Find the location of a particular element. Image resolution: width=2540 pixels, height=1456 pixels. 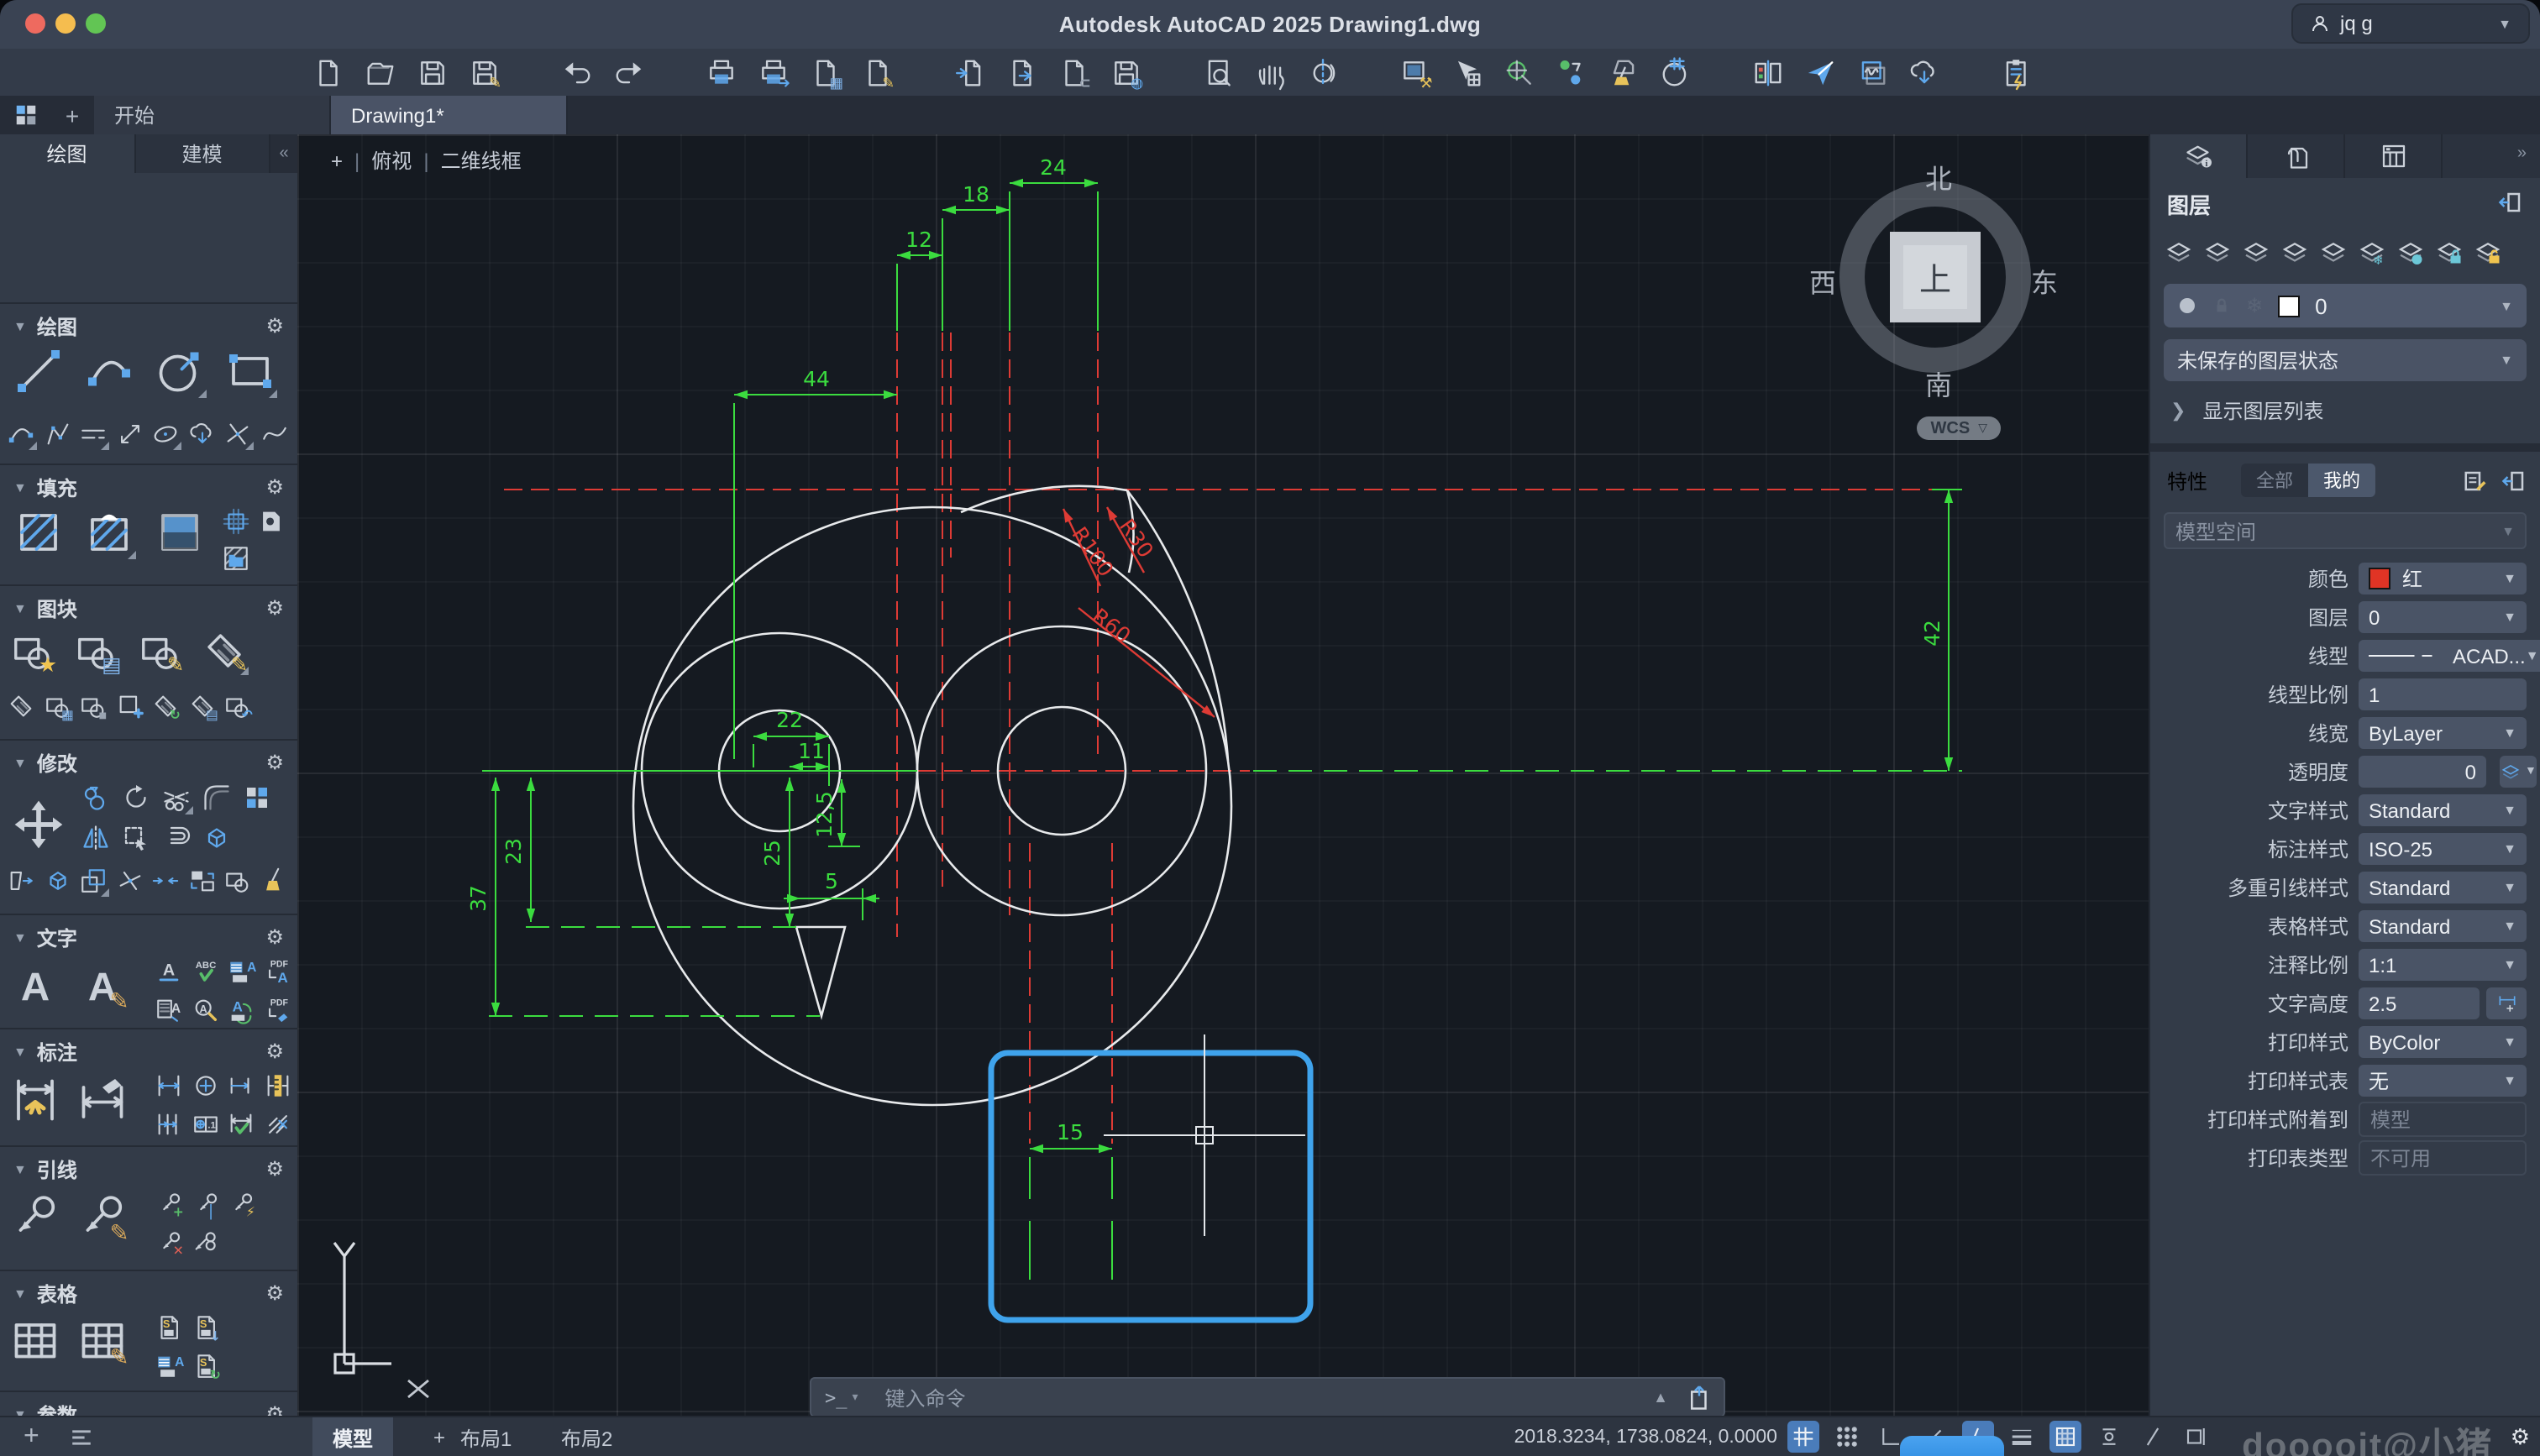

layer-new-icon is located at coordinates (2179, 252).